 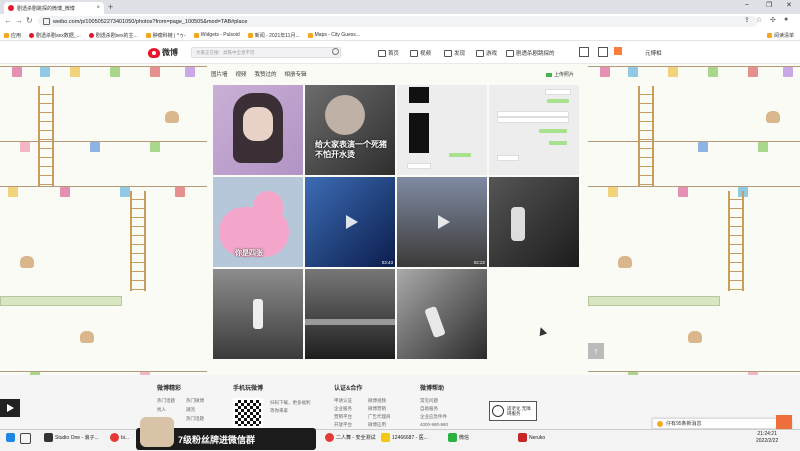 I want to click on clock-time: 21:24:21, so click(x=767, y=434).